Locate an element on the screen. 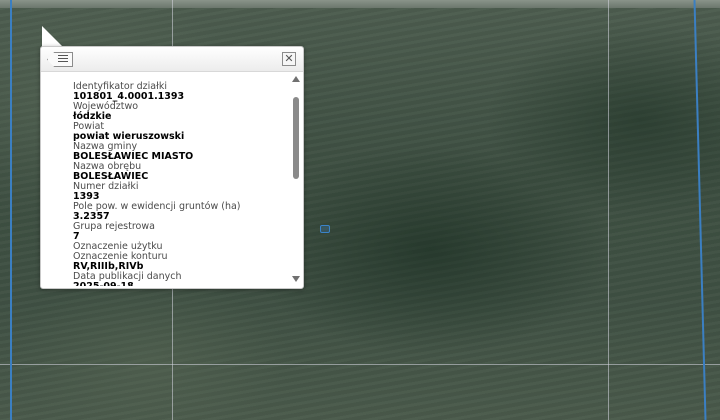 The width and height of the screenshot is (720, 420). popup-scrollbar is located at coordinates (296, 179).